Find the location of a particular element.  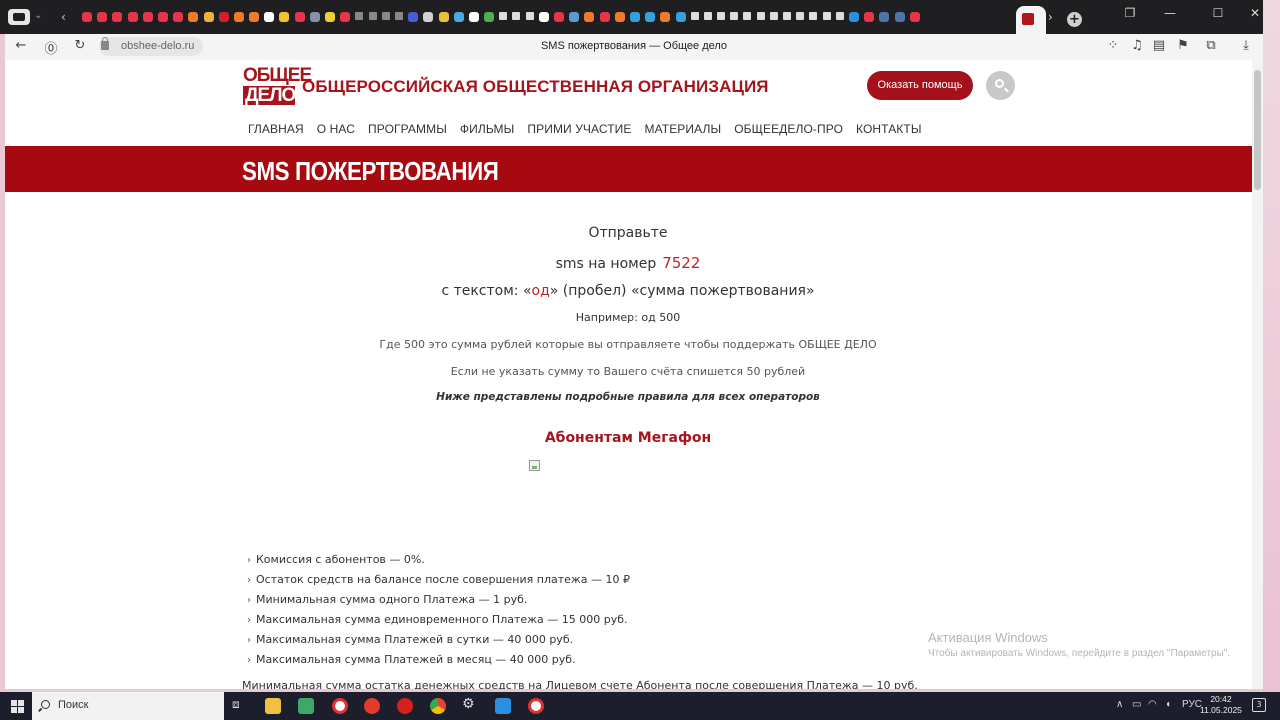

extensions-icon: ⁘ is located at coordinates (1113, 45).